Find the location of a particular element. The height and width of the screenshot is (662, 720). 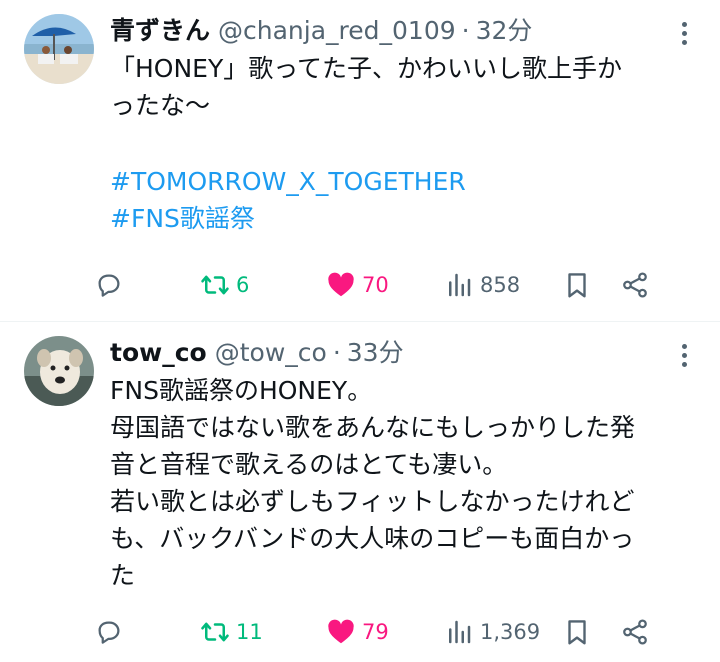

hashtag-list: #TOMORROW_X_TOGETHER #FNS歌謡祭 is located at coordinates (403, 200).